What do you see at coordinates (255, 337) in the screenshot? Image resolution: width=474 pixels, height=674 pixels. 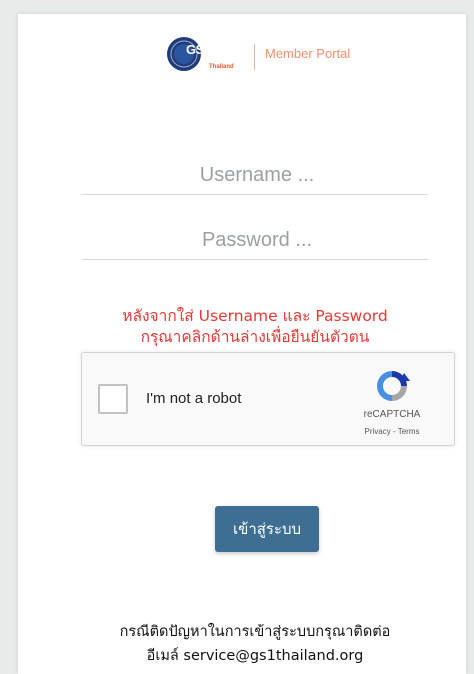 I see `instruction-line-2: กรุณาคลิกด้านล่างเพื่อยืนยันตัวตน` at bounding box center [255, 337].